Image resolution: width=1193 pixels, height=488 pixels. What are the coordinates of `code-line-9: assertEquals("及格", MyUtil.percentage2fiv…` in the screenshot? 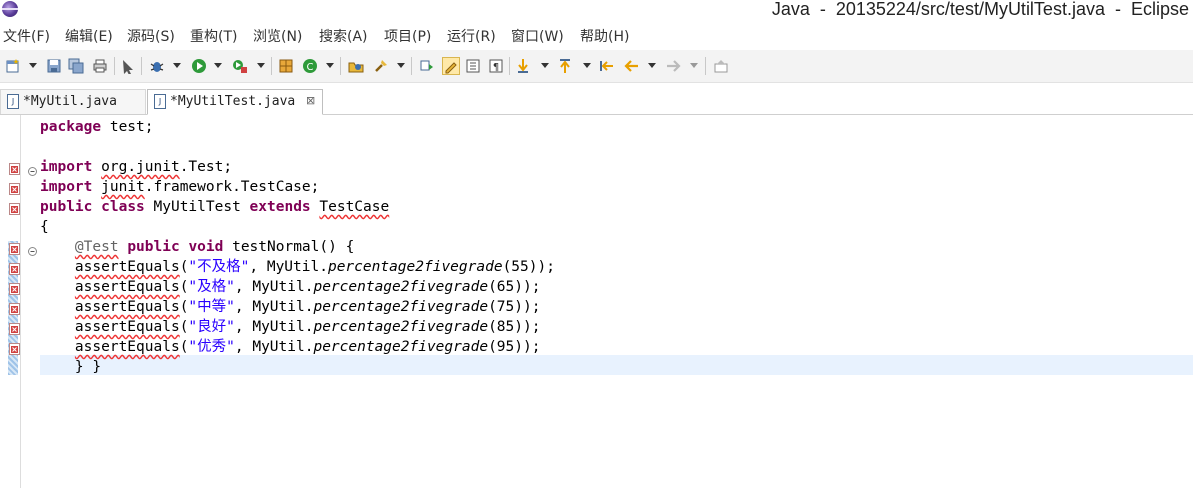 It's located at (290, 287).